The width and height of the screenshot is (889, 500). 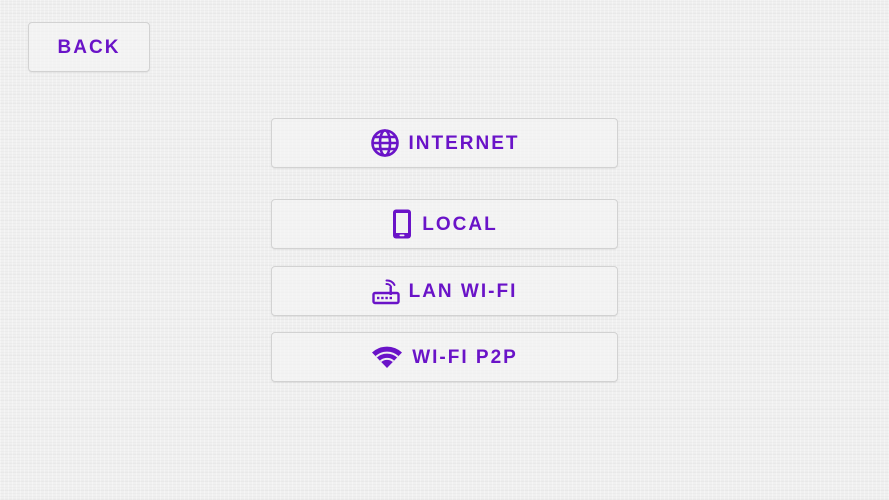 I want to click on phone-icon, so click(x=402, y=224).